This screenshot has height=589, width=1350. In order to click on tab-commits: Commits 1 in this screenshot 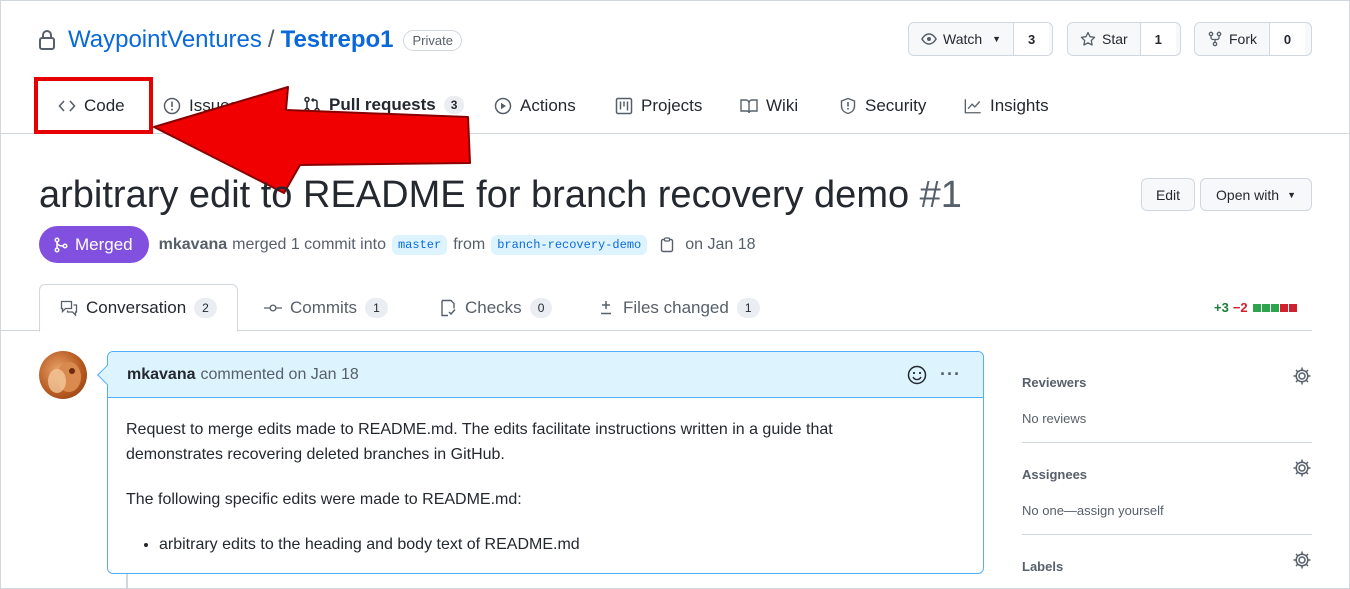, I will do `click(326, 307)`.